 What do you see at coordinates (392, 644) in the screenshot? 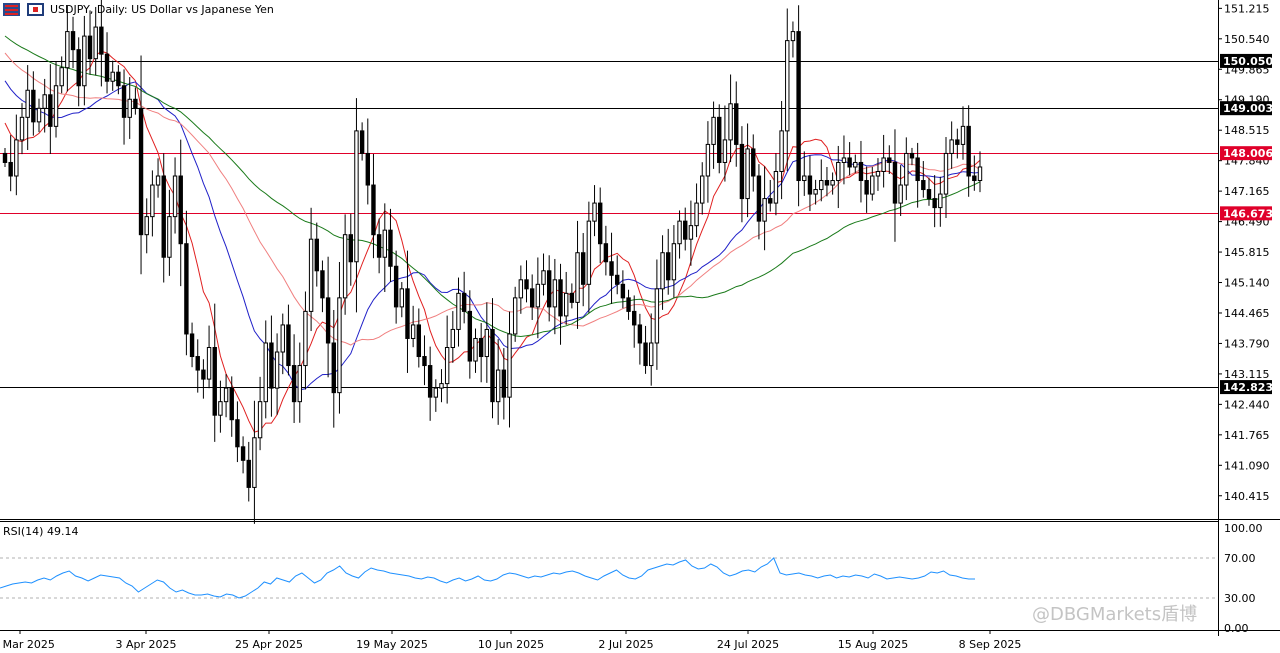
I see `time-tick-label: 19 May 2025` at bounding box center [392, 644].